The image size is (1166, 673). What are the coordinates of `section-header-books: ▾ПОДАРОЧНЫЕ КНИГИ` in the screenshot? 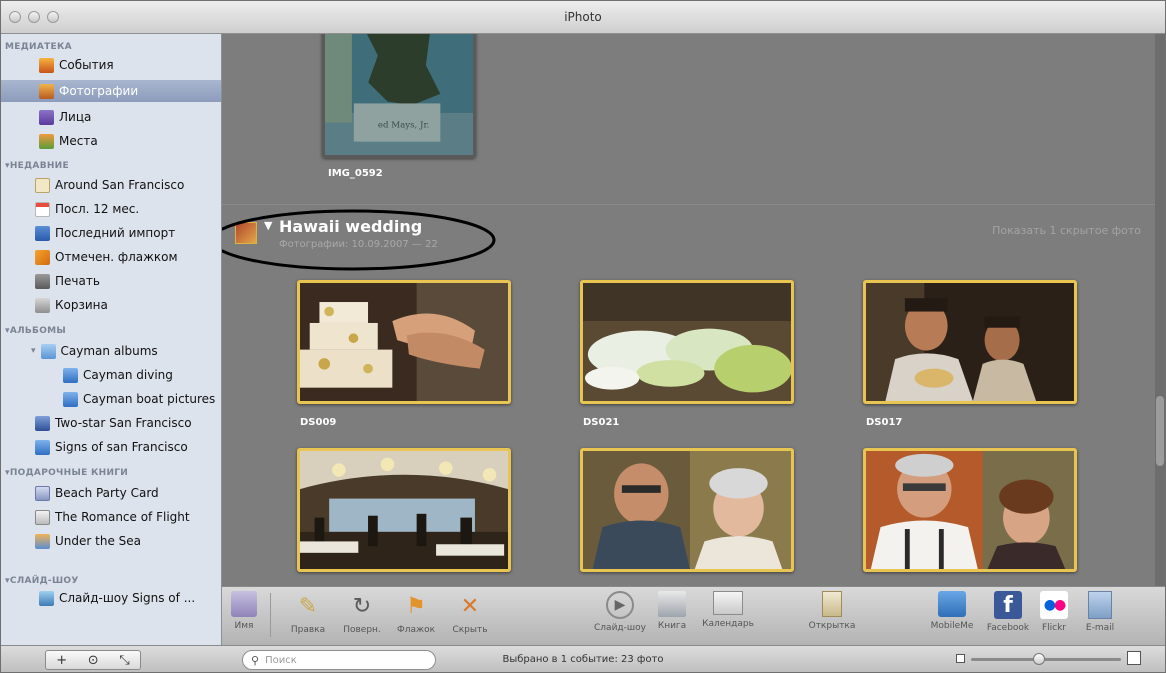 It's located at (66, 473).